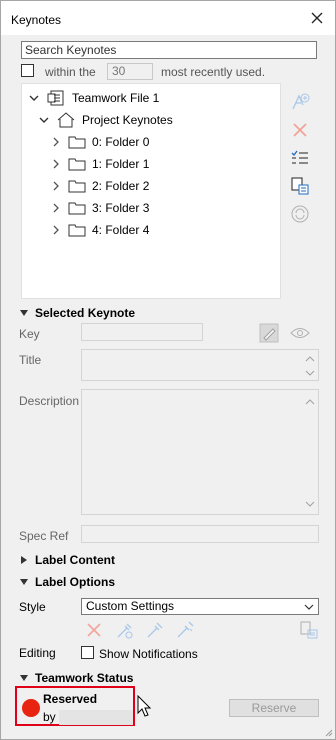 The height and width of the screenshot is (740, 336). Describe the element at coordinates (317, 18) in the screenshot. I see `close-icon` at that location.